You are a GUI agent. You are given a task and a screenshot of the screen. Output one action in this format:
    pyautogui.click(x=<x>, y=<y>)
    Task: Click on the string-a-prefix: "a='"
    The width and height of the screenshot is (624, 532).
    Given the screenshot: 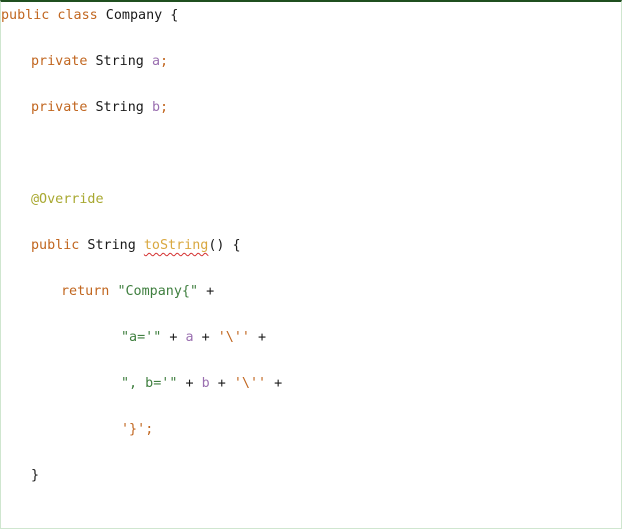 What is the action you would take?
    pyautogui.click(x=141, y=337)
    